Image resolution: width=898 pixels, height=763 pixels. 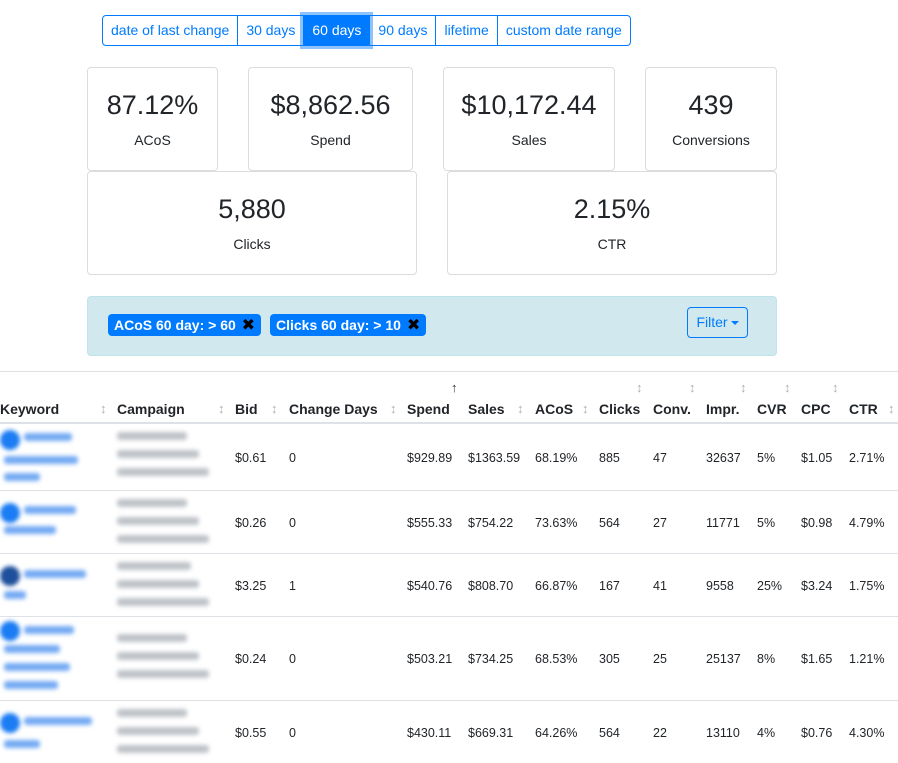 I want to click on cell-ctr: 2.71%, so click(x=867, y=458).